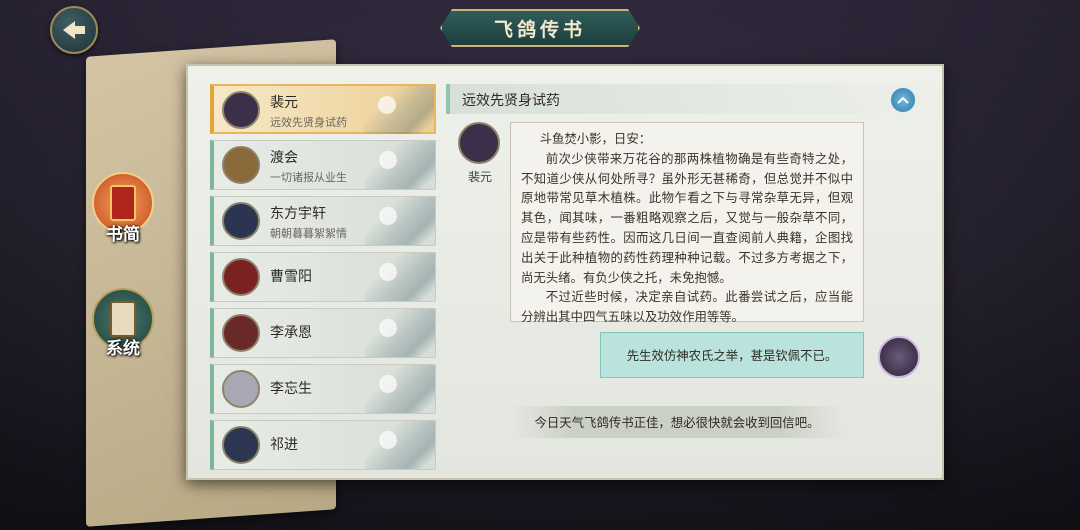 The image size is (1080, 530). What do you see at coordinates (479, 143) in the screenshot?
I see `sender-avatar` at bounding box center [479, 143].